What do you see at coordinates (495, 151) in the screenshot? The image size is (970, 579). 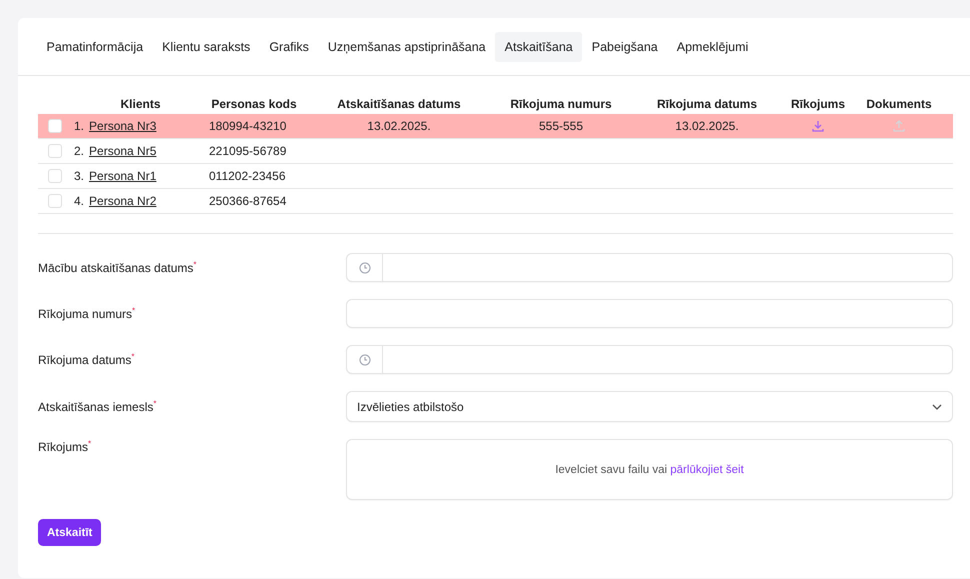 I see `table-row: 2. Persona Nr5 221095-56789` at bounding box center [495, 151].